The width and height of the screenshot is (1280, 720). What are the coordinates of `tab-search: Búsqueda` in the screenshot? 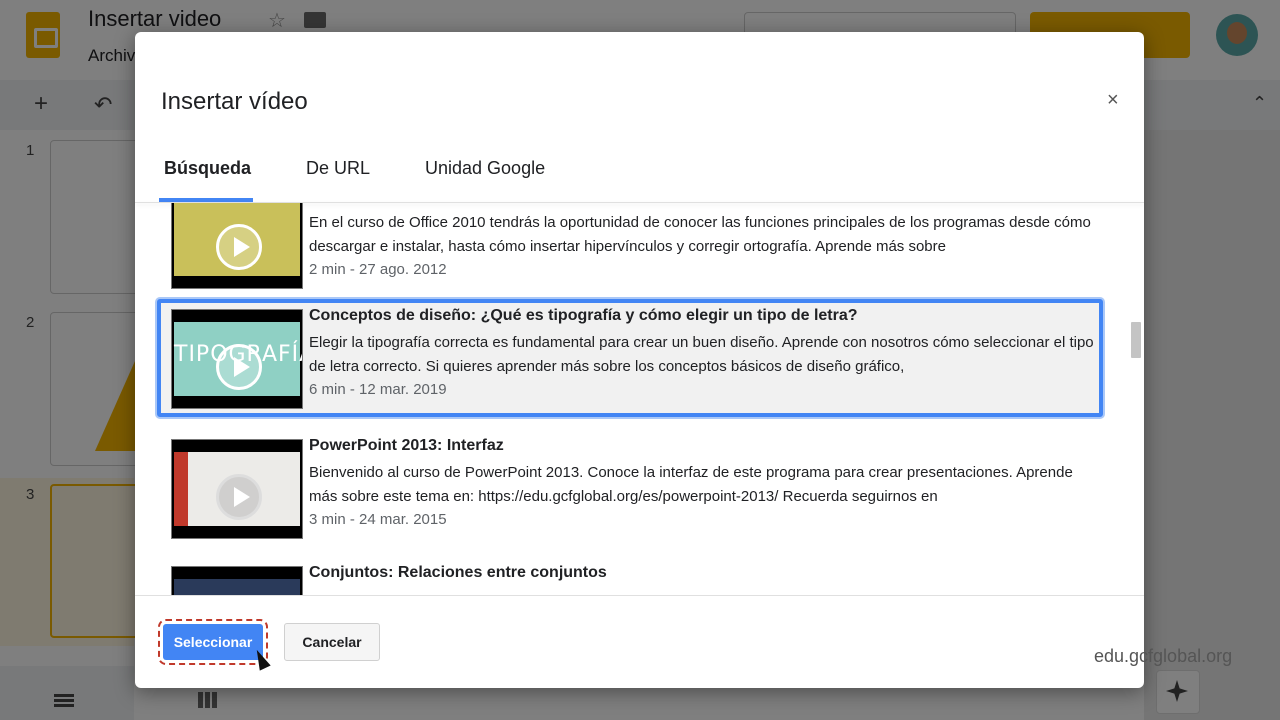 It's located at (207, 168).